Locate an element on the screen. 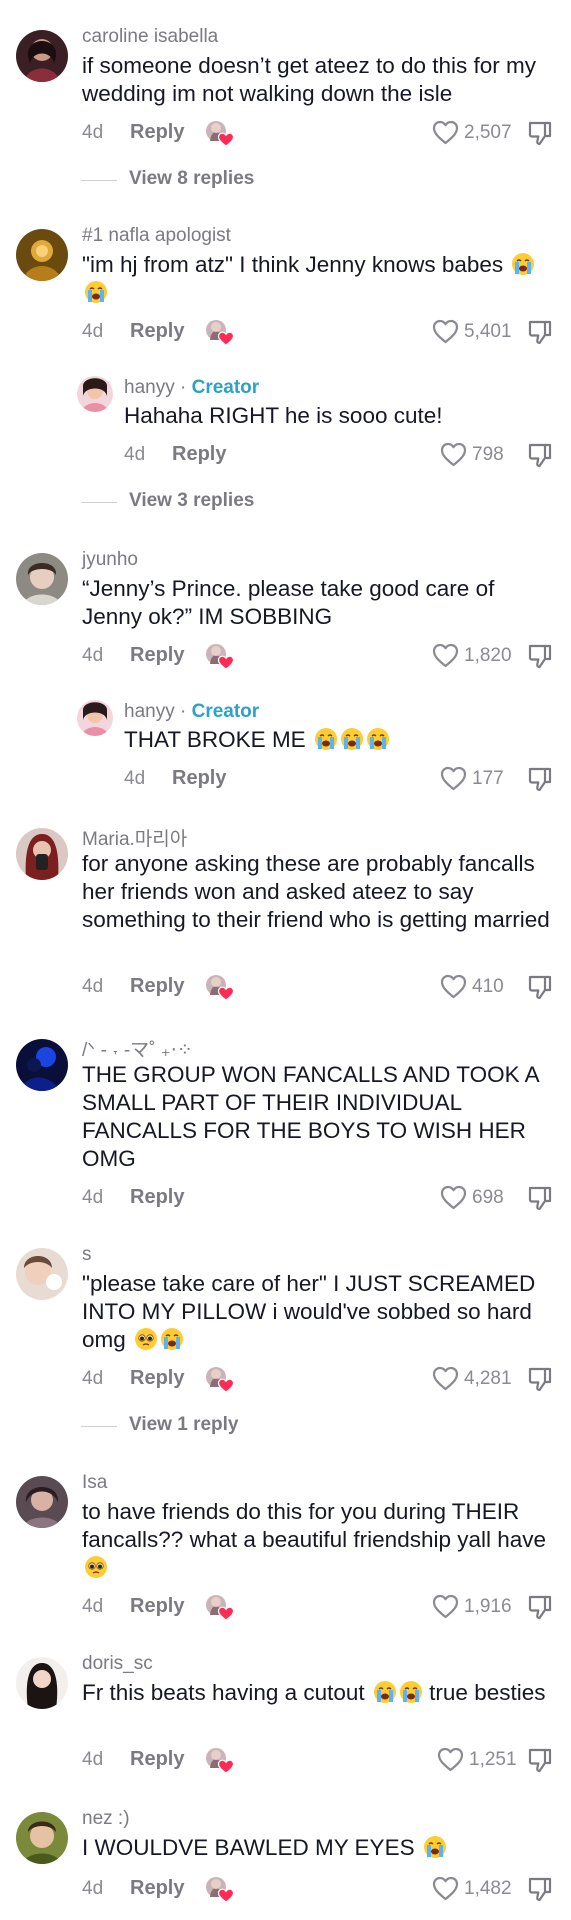 The image size is (571, 1920). comment-text: THAT BROKE ME is located at coordinates (334, 740).